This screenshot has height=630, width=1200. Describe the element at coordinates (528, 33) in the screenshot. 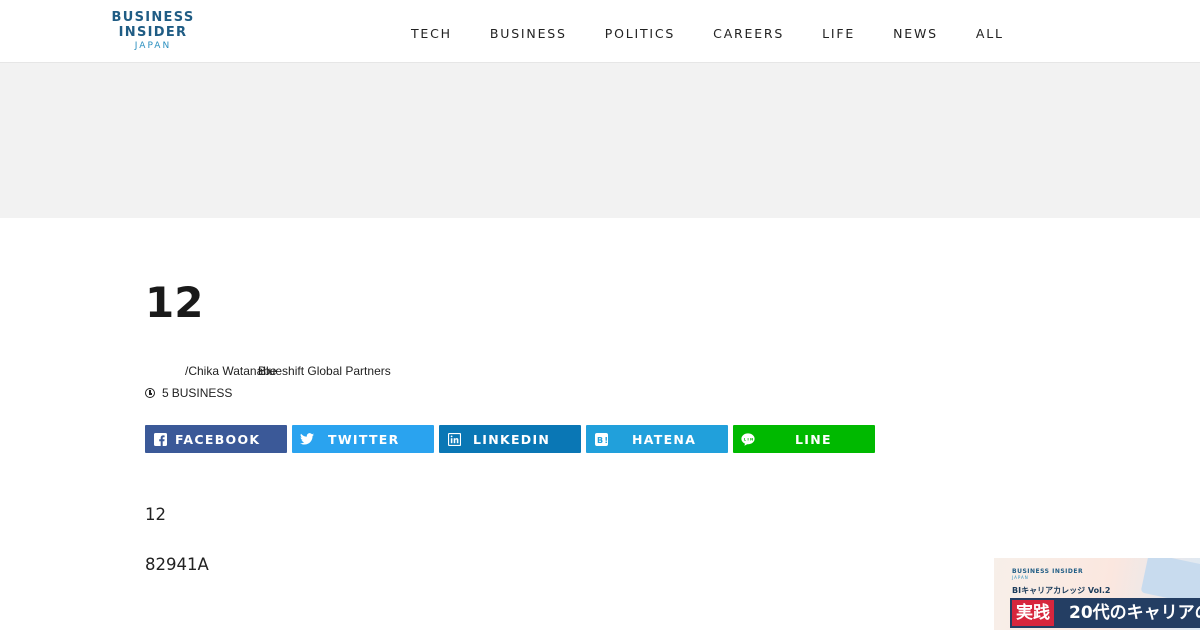

I see `nav-business: BUSINESS` at that location.